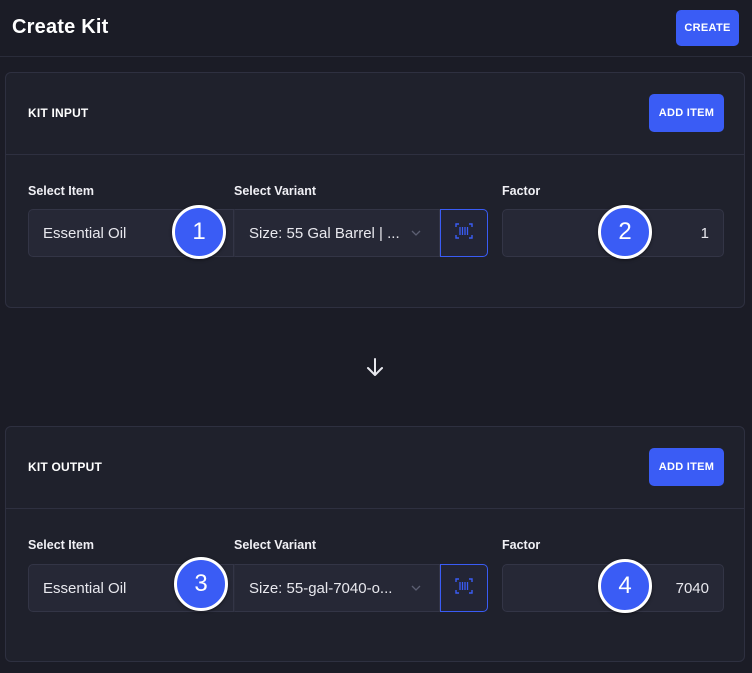 The image size is (752, 673). What do you see at coordinates (60, 27) in the screenshot?
I see `page-title: Create Kit` at bounding box center [60, 27].